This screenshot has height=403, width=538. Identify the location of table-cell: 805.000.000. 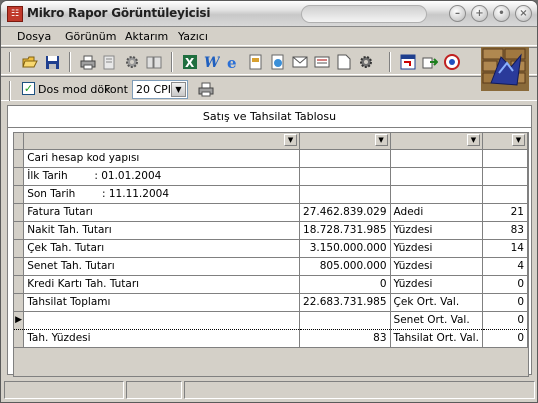
(345, 266).